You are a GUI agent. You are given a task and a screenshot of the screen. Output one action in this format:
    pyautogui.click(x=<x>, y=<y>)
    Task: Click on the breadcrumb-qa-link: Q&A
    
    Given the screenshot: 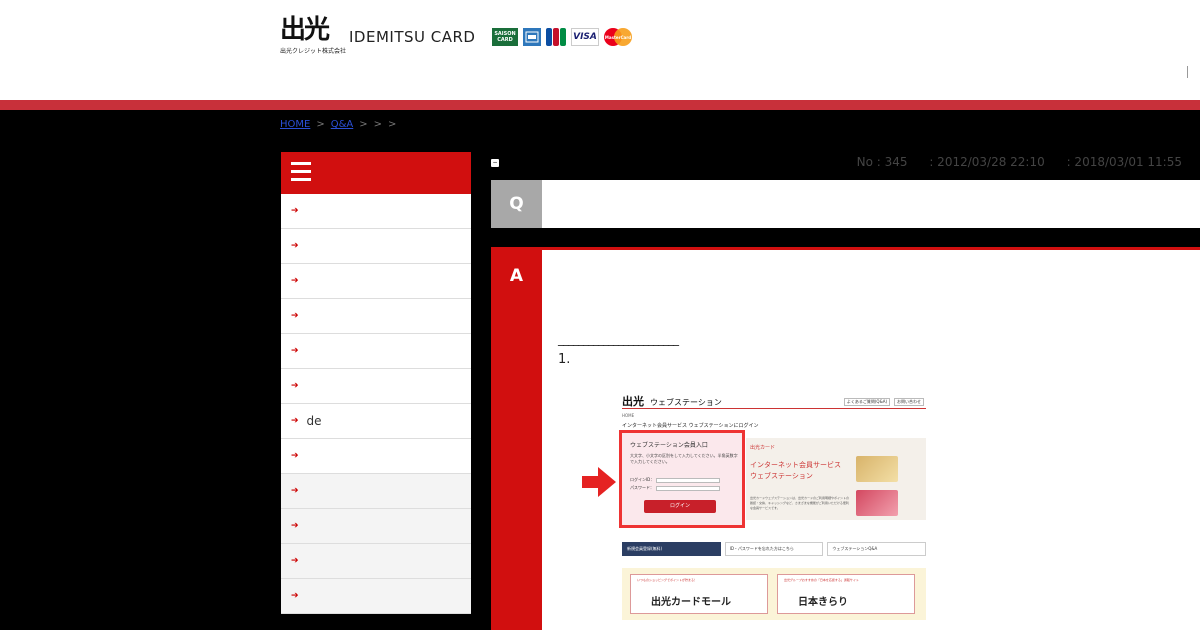 What is the action you would take?
    pyautogui.click(x=342, y=124)
    